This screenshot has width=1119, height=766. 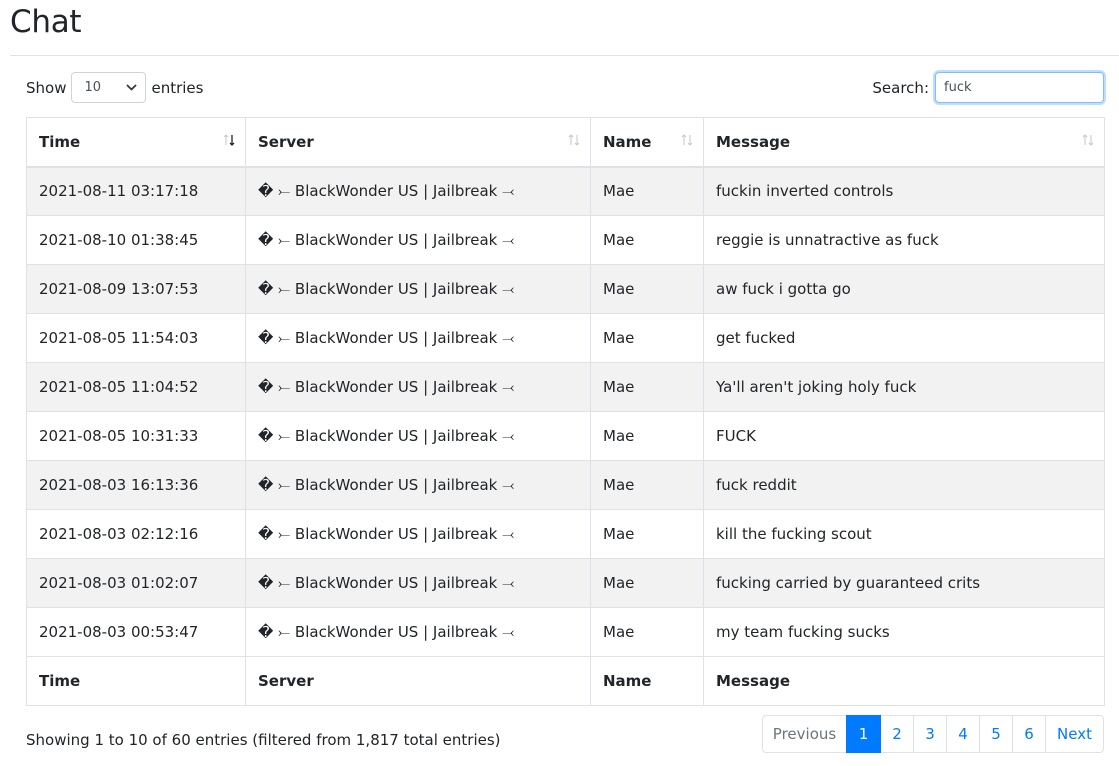 I want to click on search-control: Search:, so click(x=988, y=87).